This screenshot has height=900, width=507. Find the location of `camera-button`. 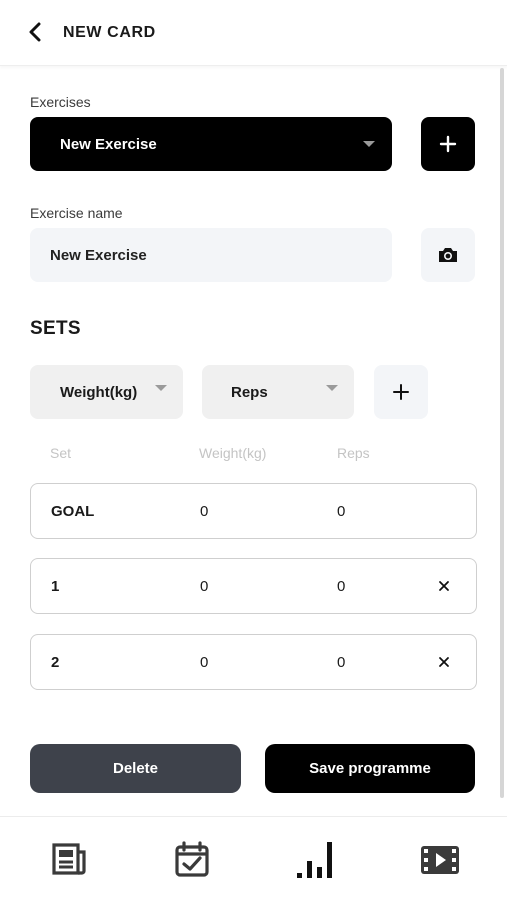

camera-button is located at coordinates (448, 255).